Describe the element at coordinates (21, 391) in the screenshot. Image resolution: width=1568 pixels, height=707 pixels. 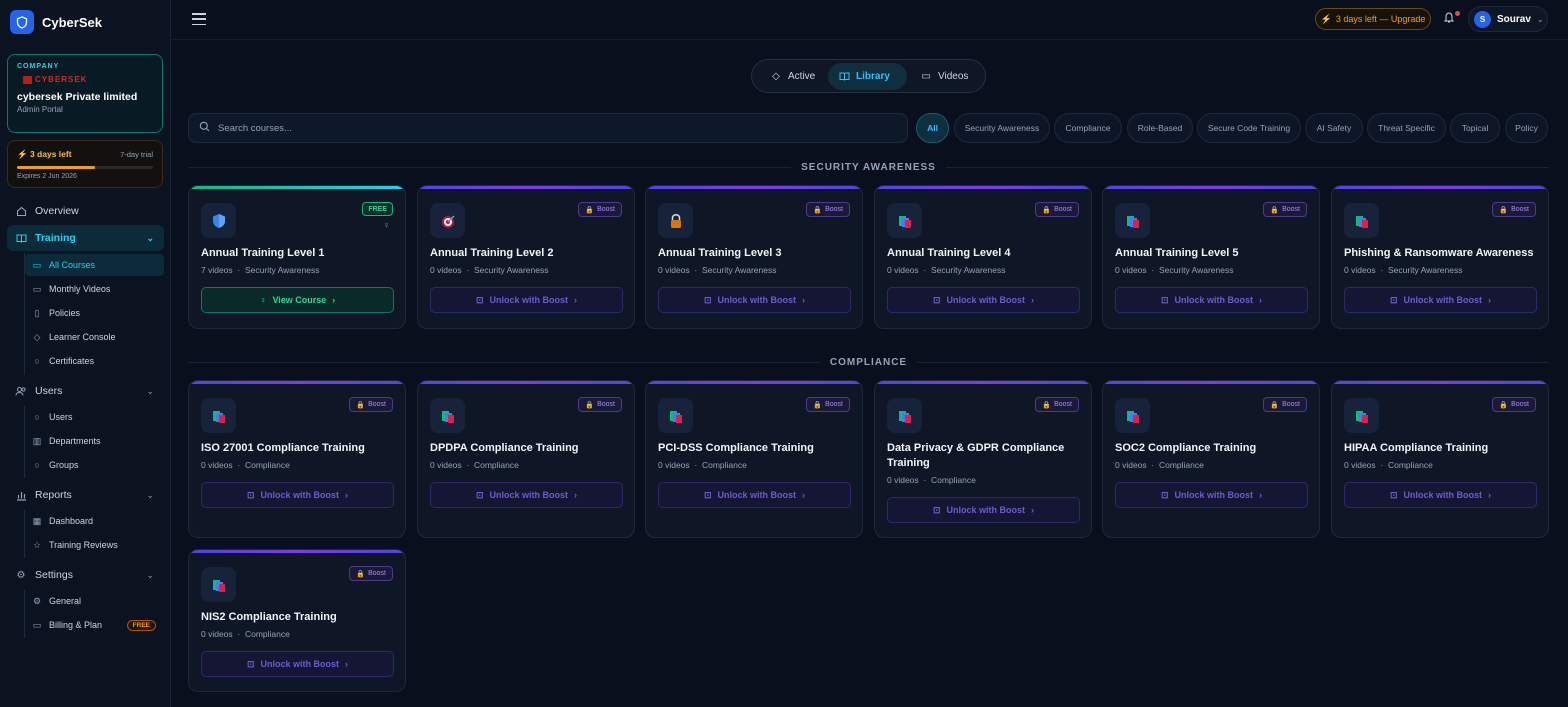
I see `users-icon` at that location.